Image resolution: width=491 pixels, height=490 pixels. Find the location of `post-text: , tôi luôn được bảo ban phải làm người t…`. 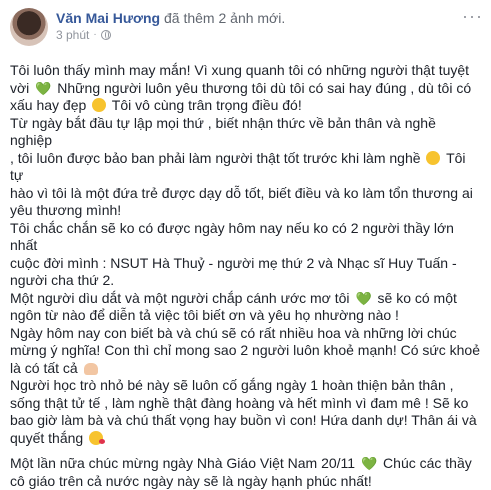

post-text: , tôi luôn được bảo ban phải làm người t… is located at coordinates (217, 157).